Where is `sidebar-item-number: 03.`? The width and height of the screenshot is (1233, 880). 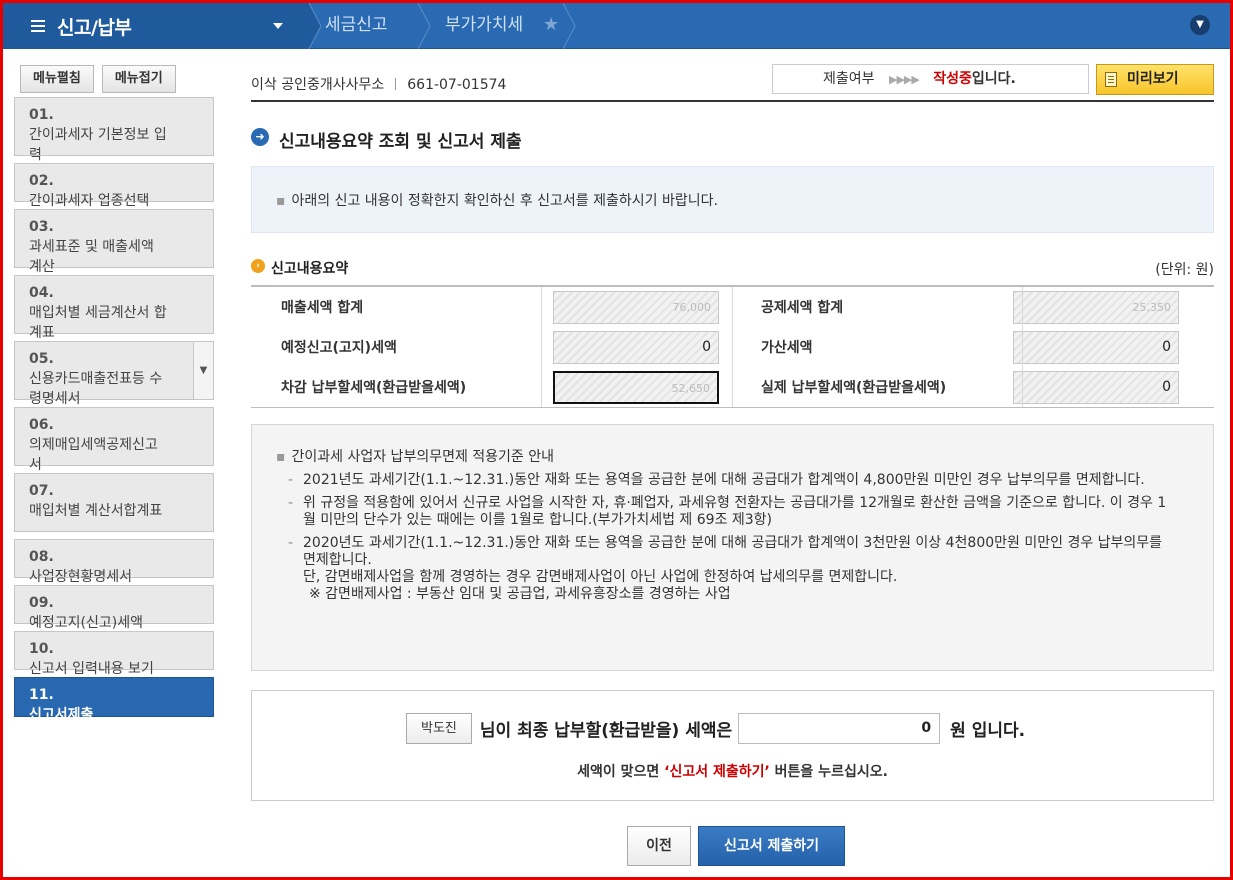
sidebar-item-number: 03. is located at coordinates (41, 227).